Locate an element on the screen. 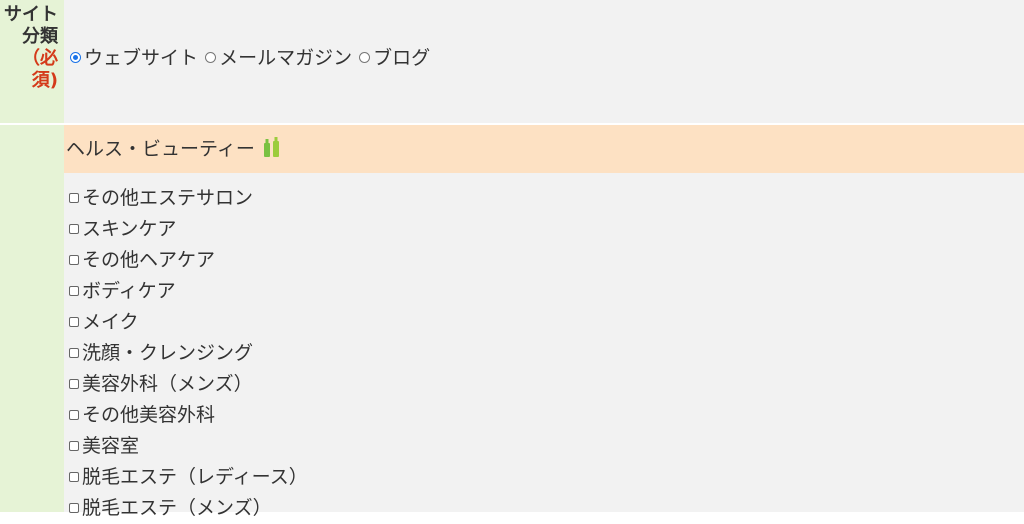  bottles-icon is located at coordinates (272, 151).